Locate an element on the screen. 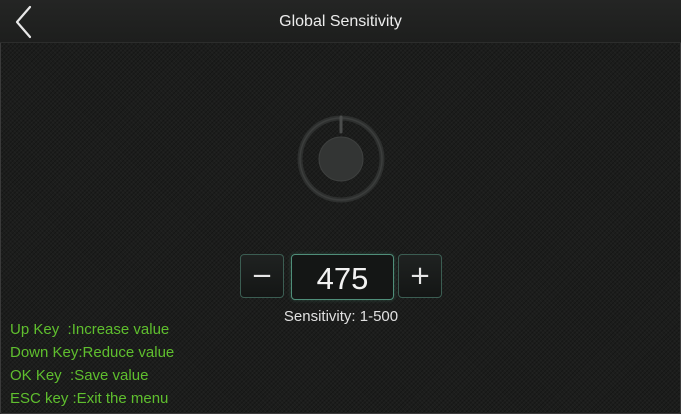 The width and height of the screenshot is (681, 414). power-icon is located at coordinates (341, 159).